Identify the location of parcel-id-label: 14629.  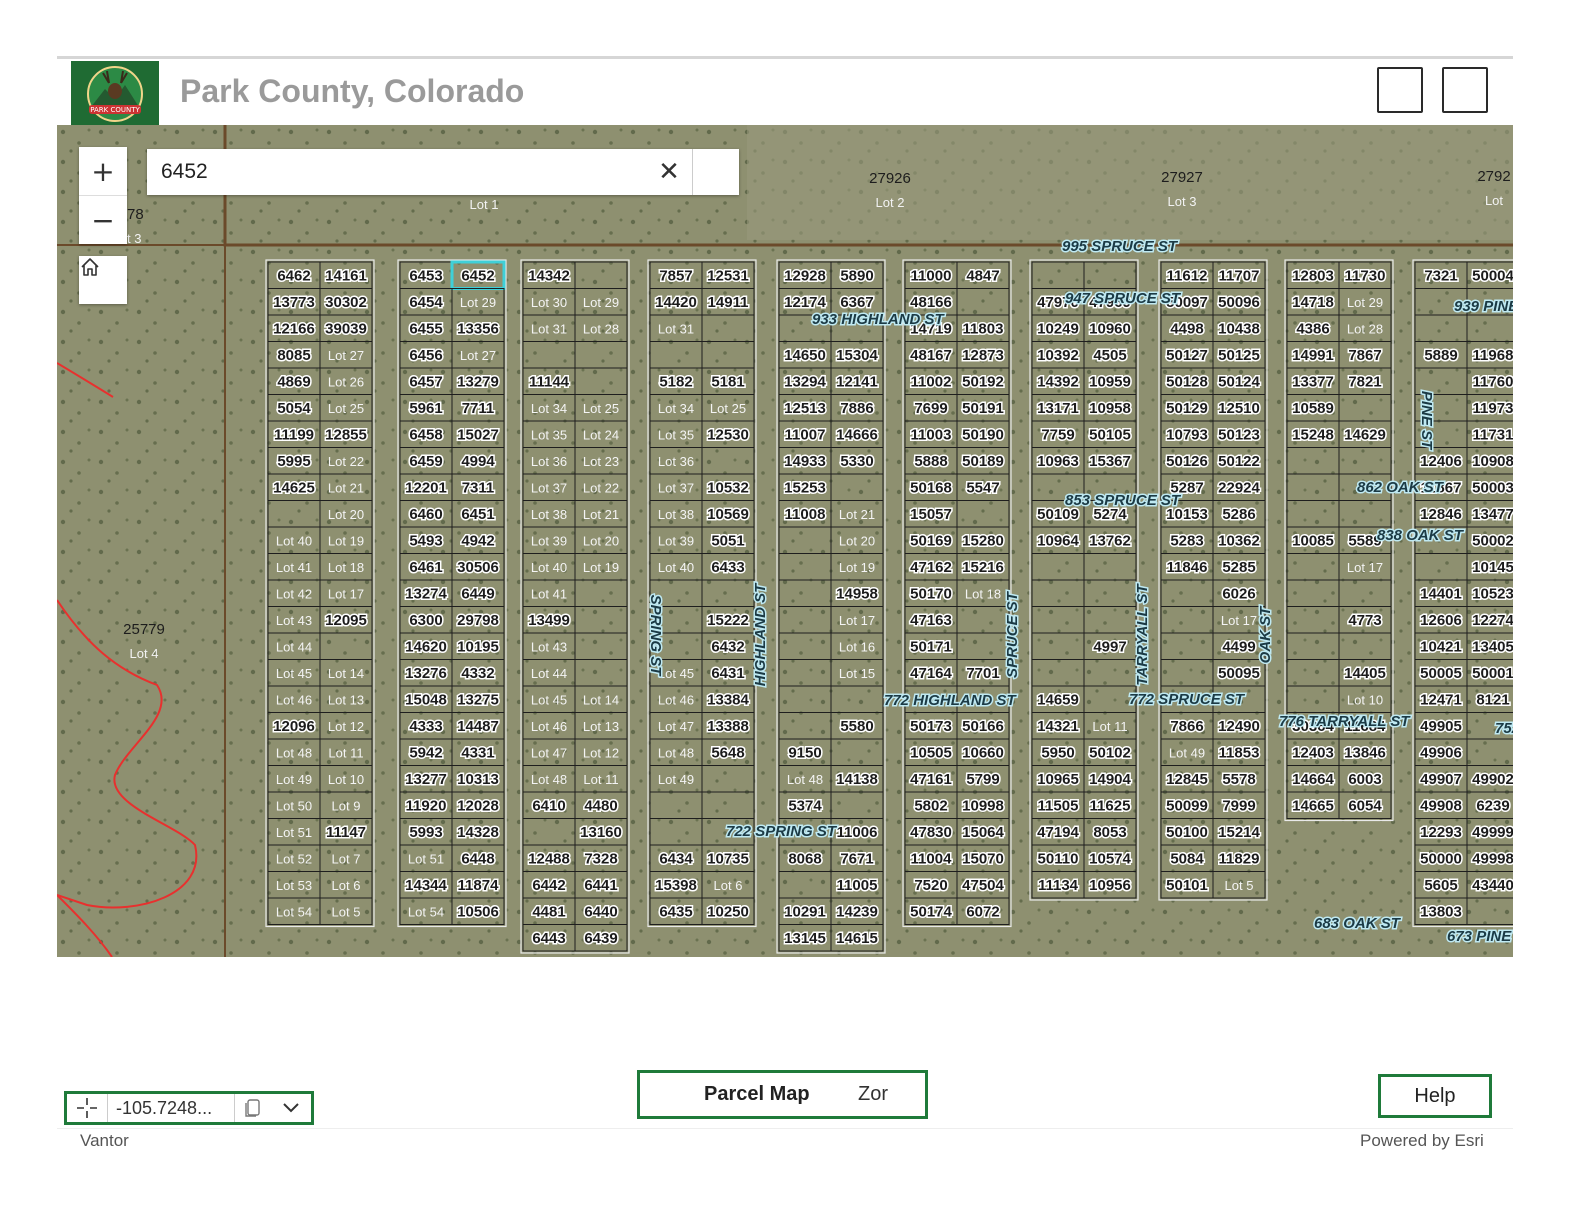
(1365, 434).